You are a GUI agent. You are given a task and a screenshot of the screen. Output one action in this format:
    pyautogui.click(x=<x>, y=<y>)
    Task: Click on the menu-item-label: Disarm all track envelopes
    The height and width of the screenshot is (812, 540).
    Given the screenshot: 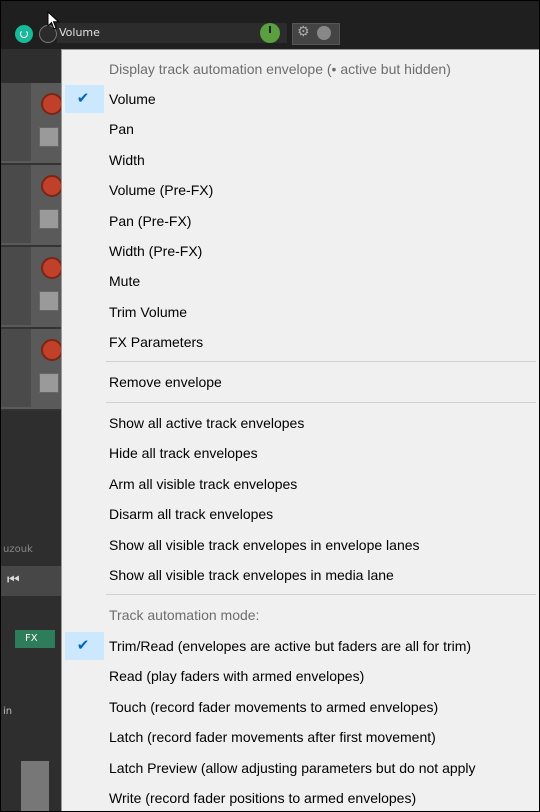 What is the action you would take?
    pyautogui.click(x=191, y=514)
    